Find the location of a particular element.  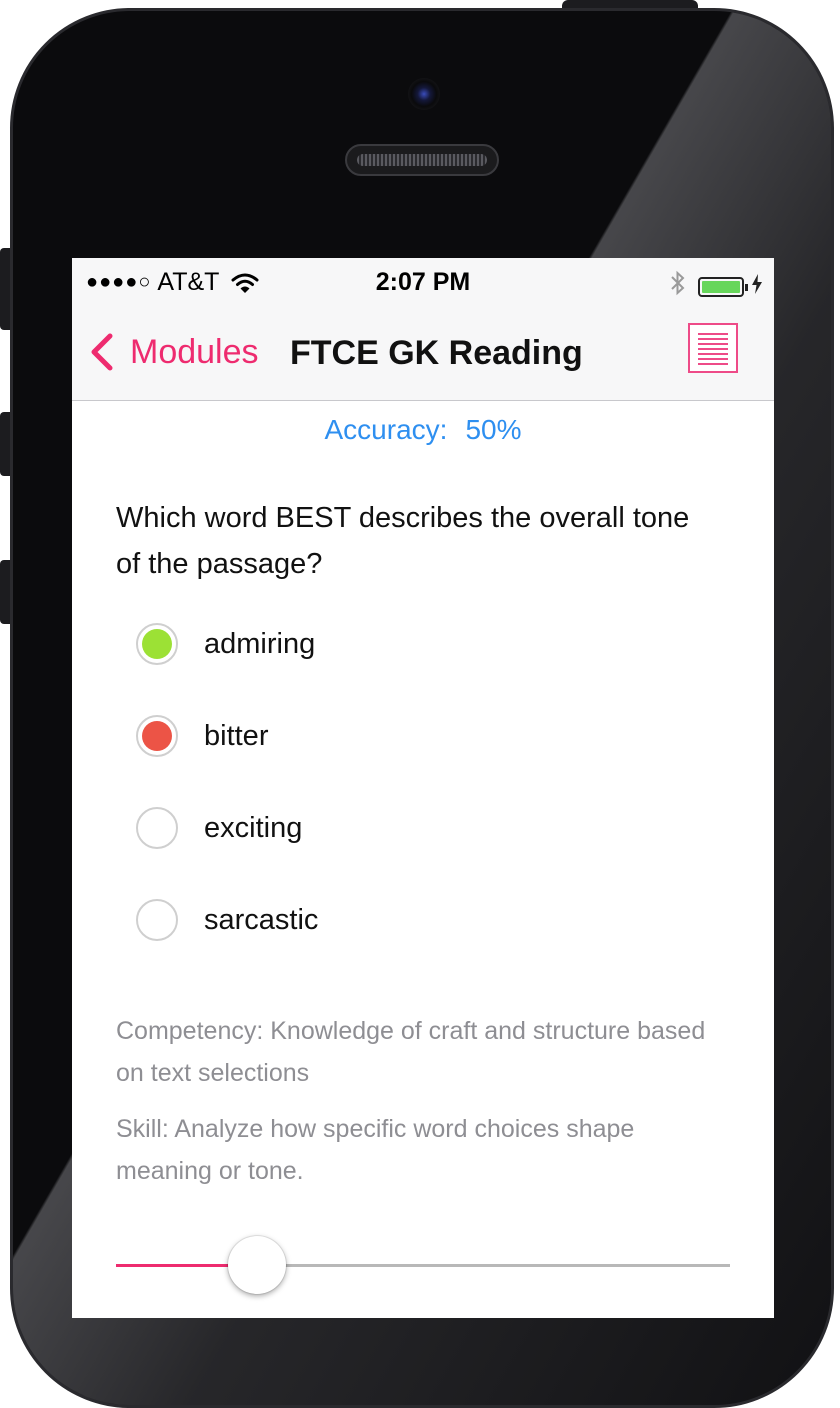

answer-option-bitter: bitter is located at coordinates (202, 736).